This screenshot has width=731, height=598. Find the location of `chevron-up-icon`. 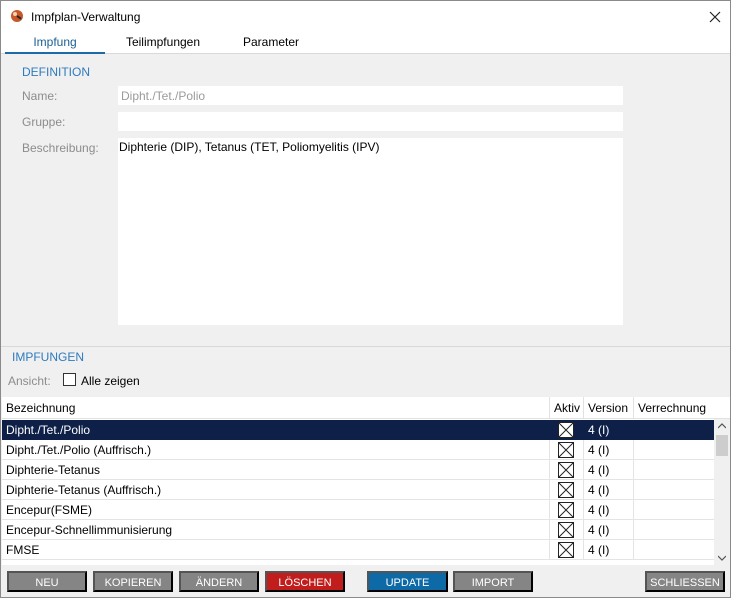

chevron-up-icon is located at coordinates (722, 426).